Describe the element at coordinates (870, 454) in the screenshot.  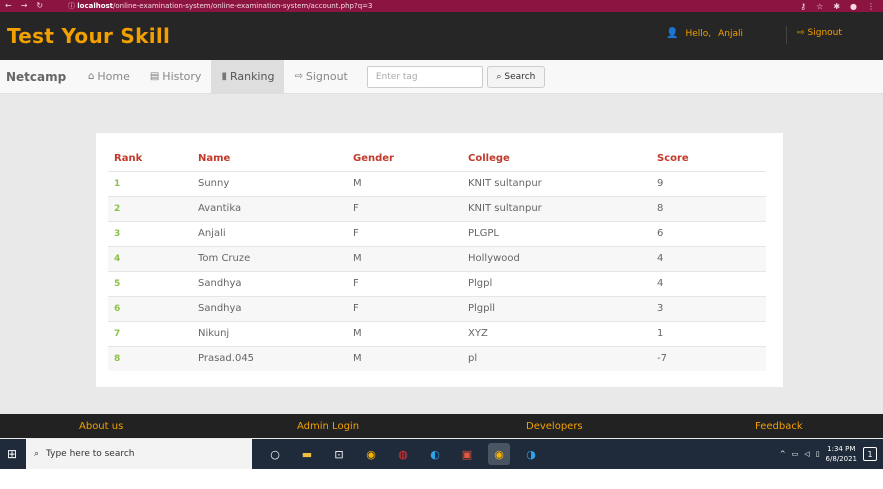
I see `notification-icon: 1` at that location.